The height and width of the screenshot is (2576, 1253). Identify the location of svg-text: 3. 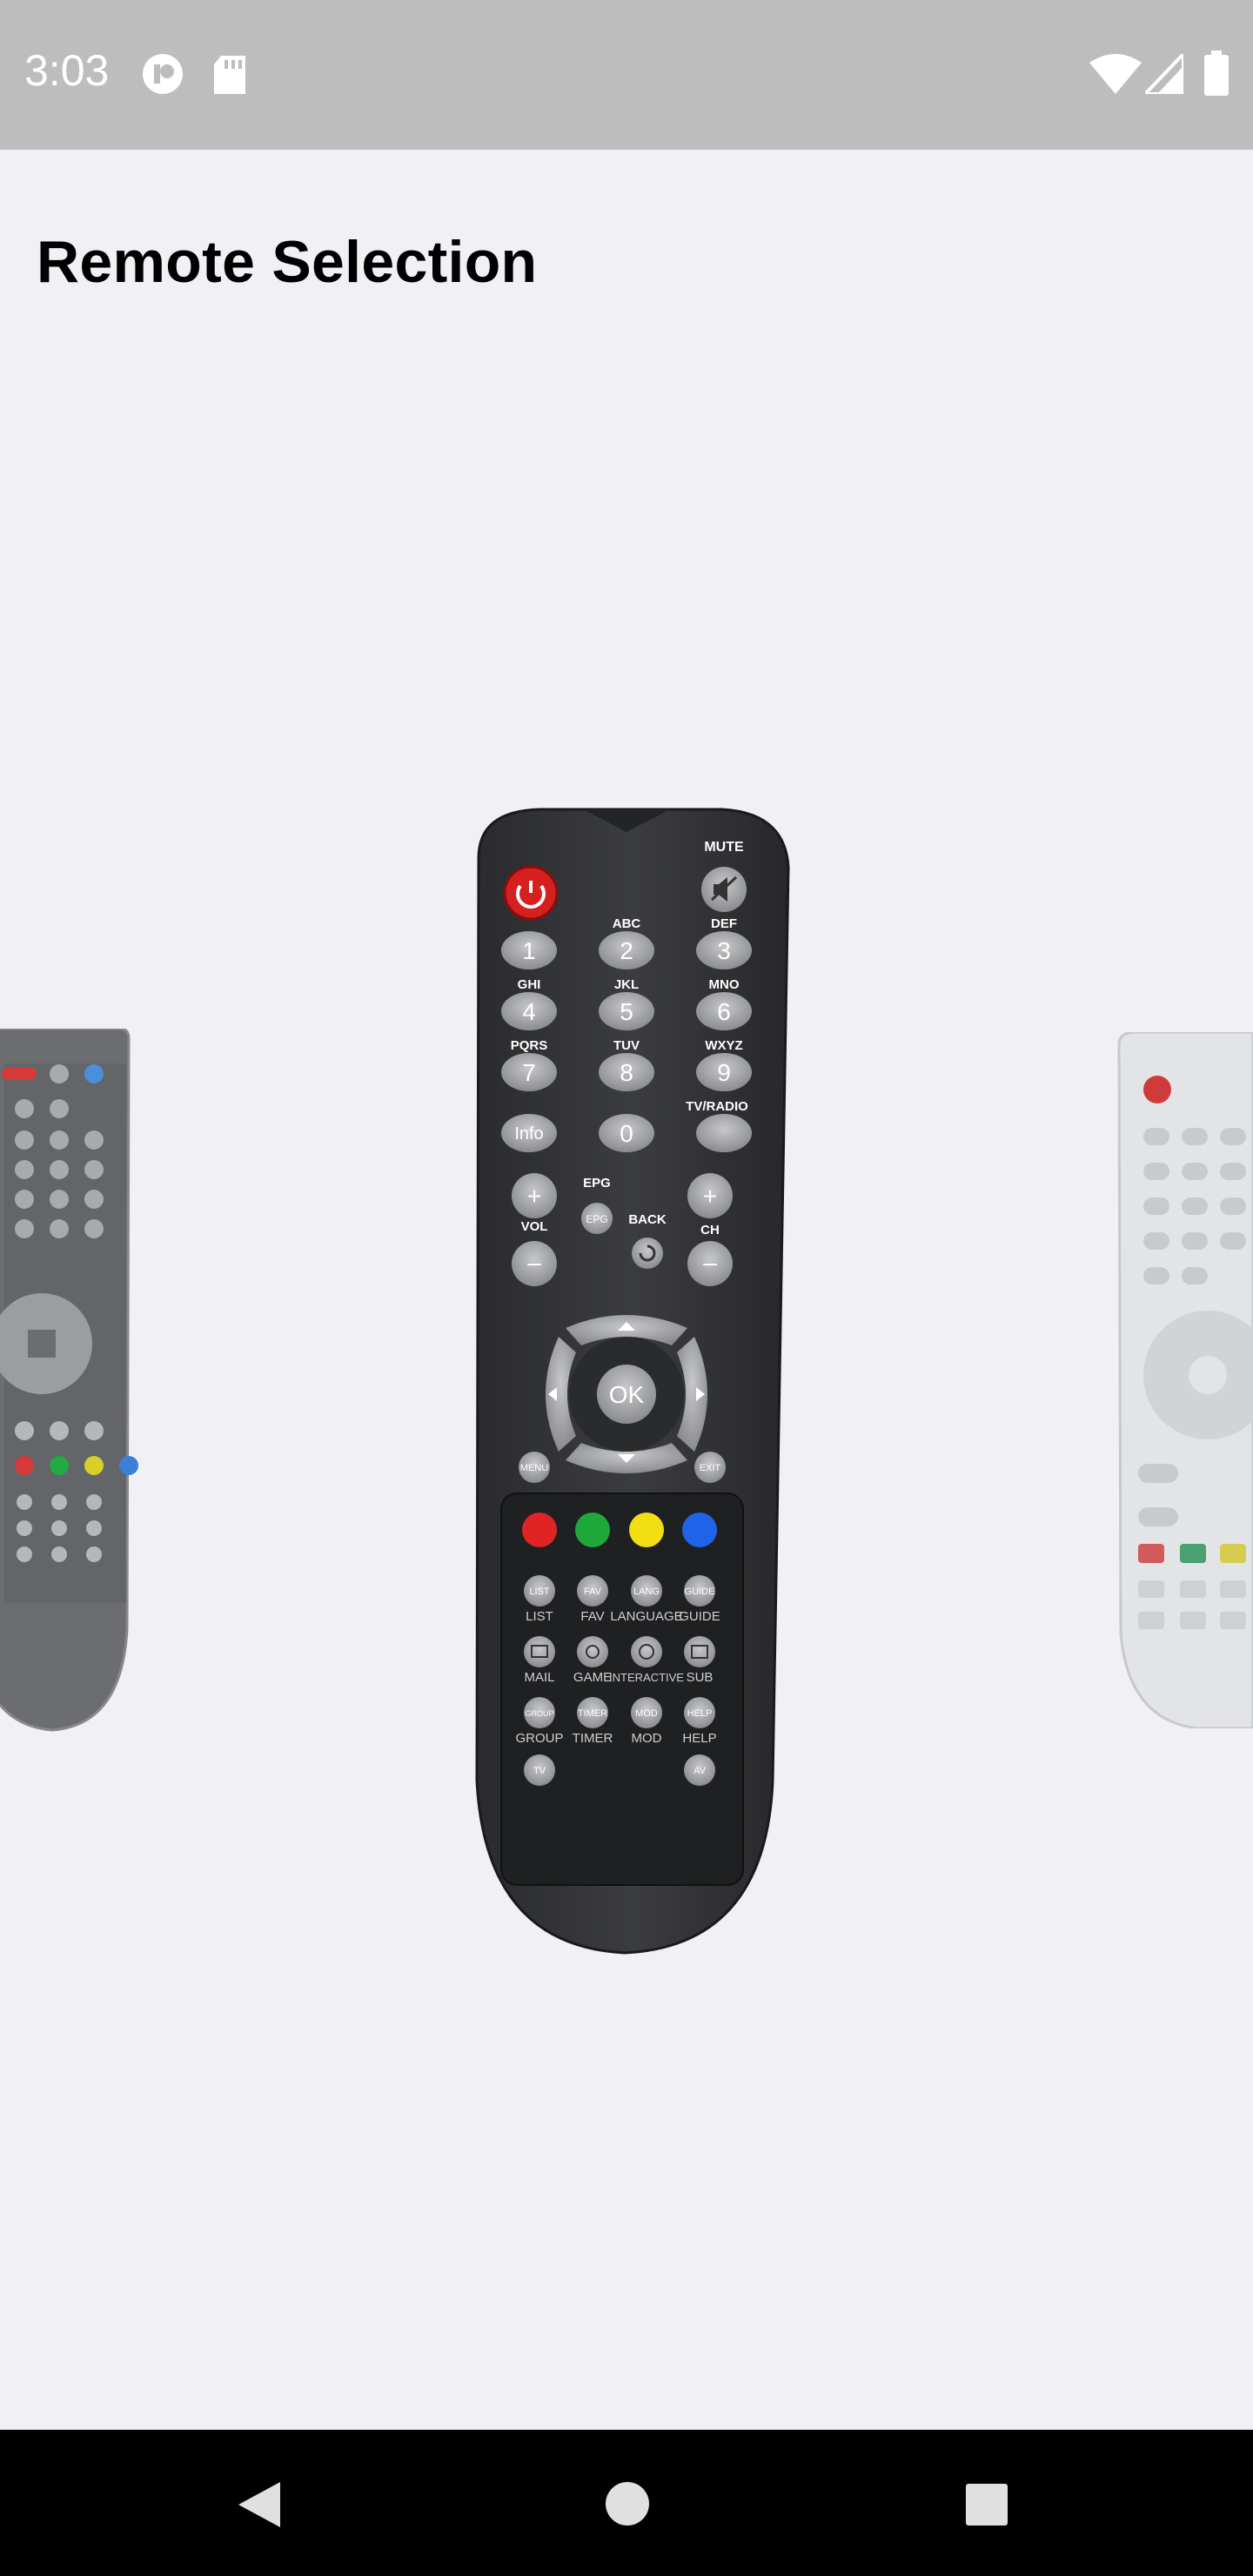
(724, 950).